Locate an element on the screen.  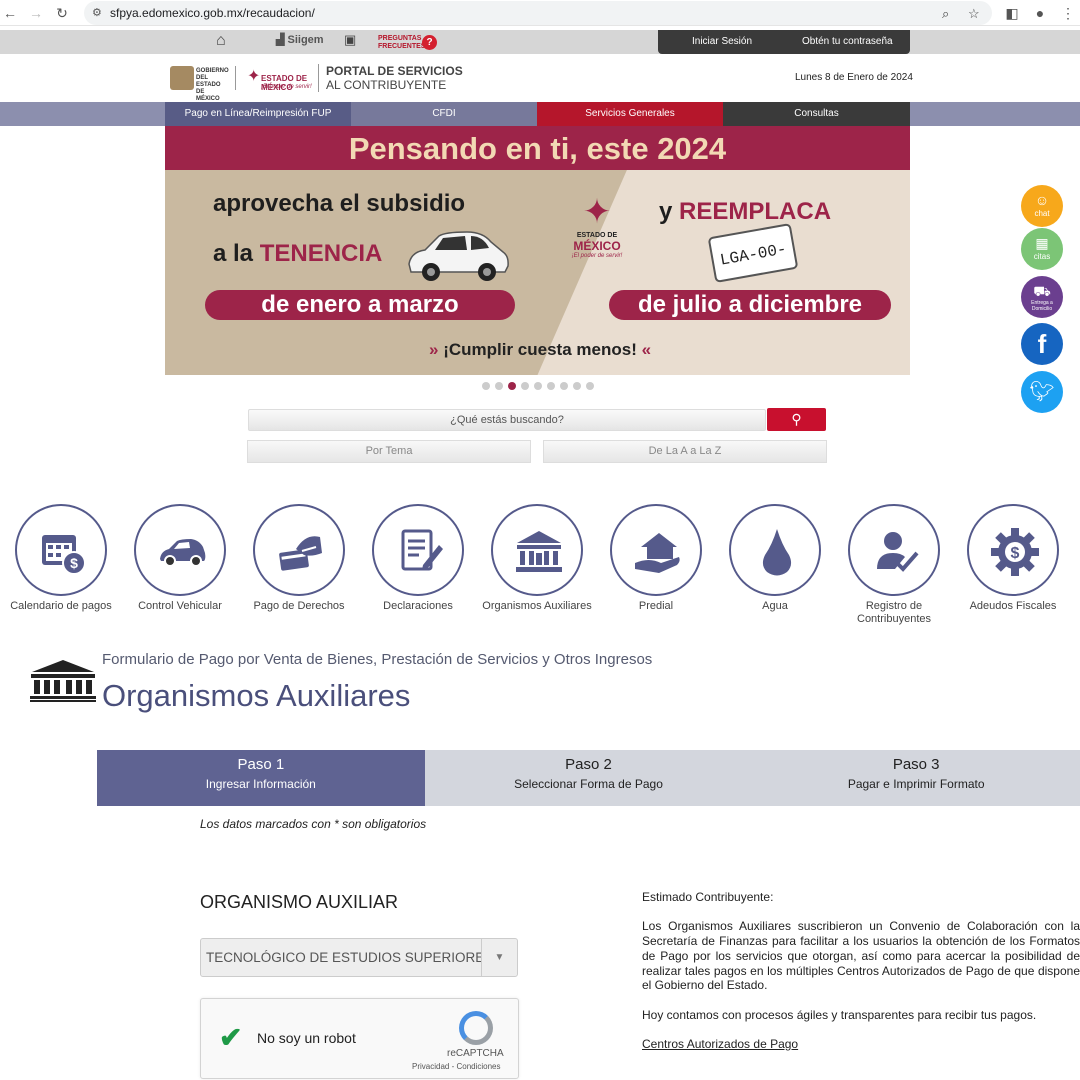
service-predial is located at coordinates (656, 550).